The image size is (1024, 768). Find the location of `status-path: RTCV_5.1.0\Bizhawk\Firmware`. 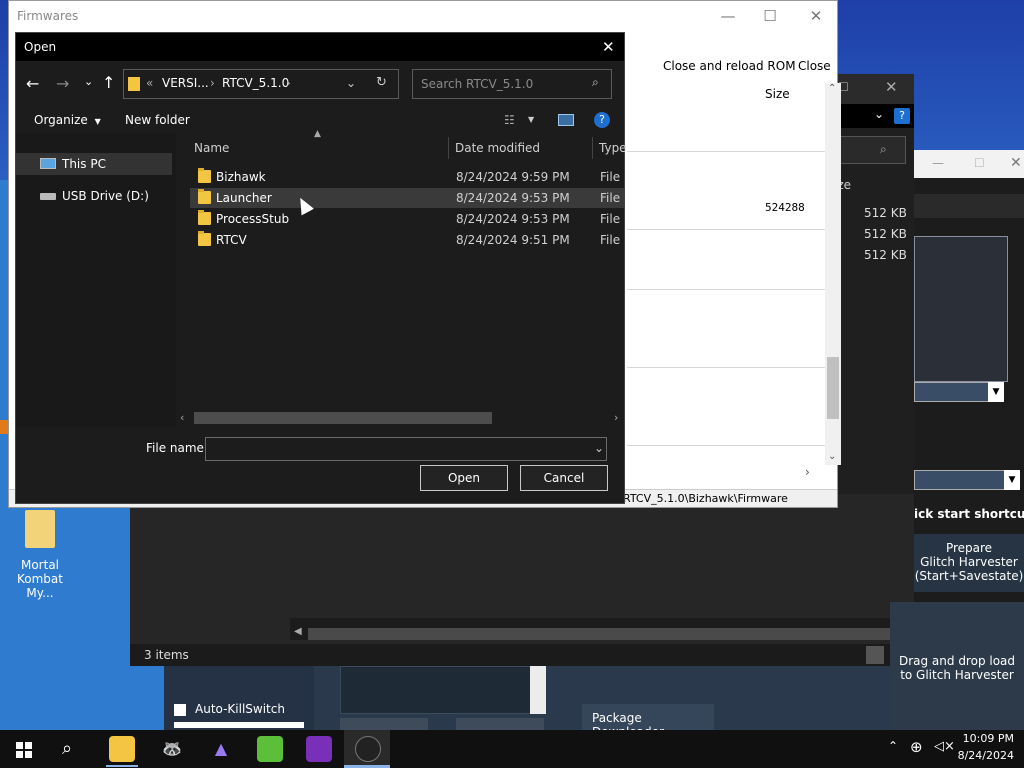

status-path: RTCV_5.1.0\Bizhawk\Firmware is located at coordinates (705, 498).